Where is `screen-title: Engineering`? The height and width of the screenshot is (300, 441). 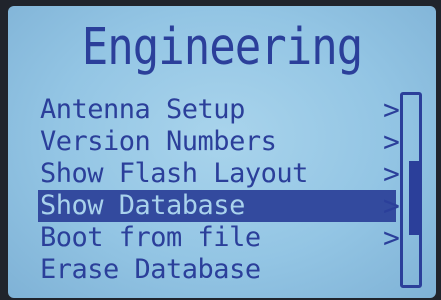
screen-title: Engineering is located at coordinates (222, 47).